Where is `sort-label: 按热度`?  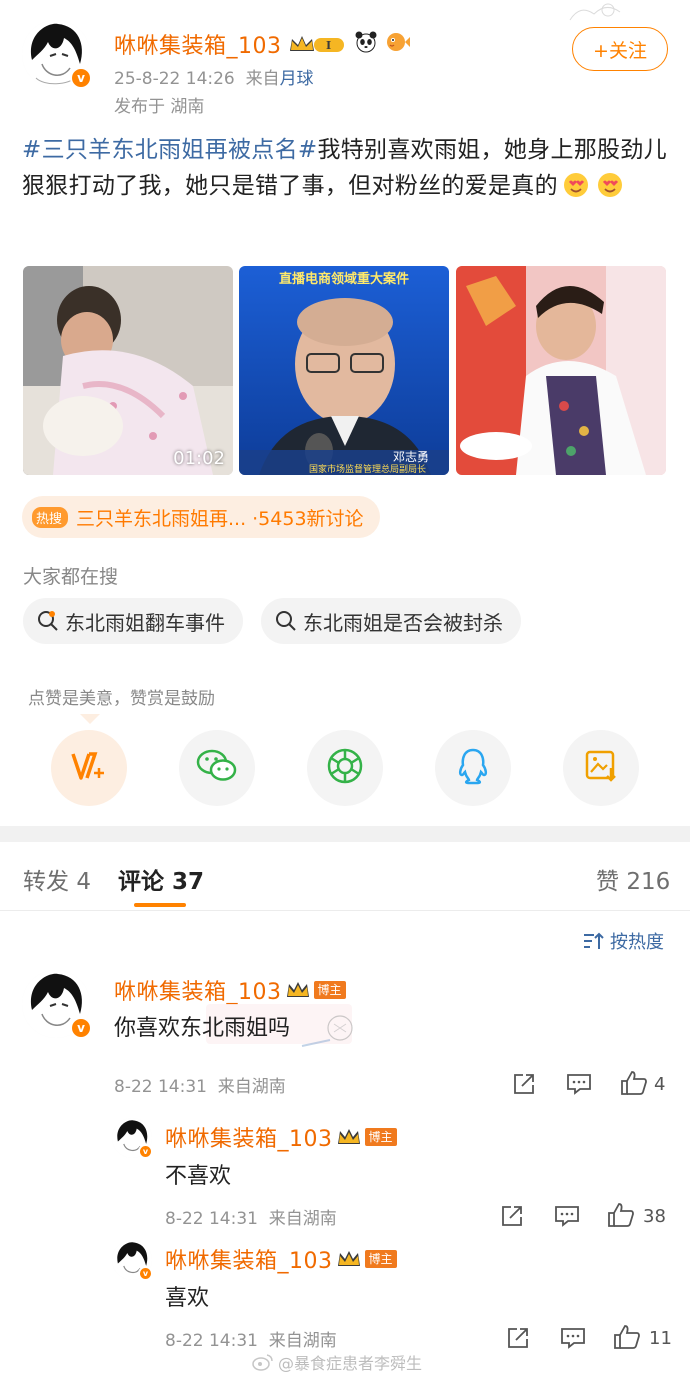
sort-label: 按热度 is located at coordinates (637, 942).